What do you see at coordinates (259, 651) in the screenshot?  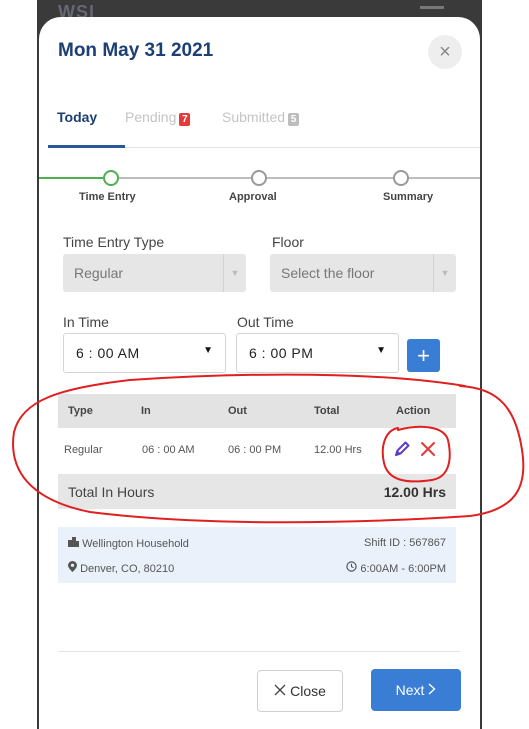 I see `footer-divider` at bounding box center [259, 651].